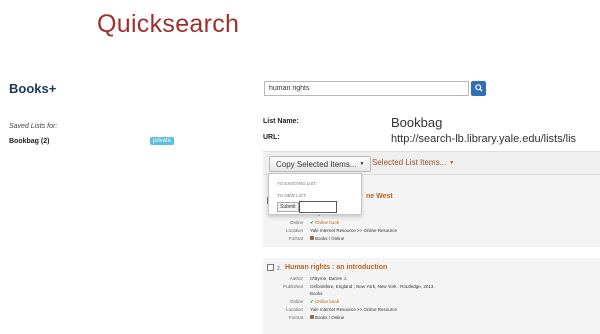 The image size is (600, 334). I want to click on selected-list-items-button: Selected List Items... ▼, so click(413, 162).